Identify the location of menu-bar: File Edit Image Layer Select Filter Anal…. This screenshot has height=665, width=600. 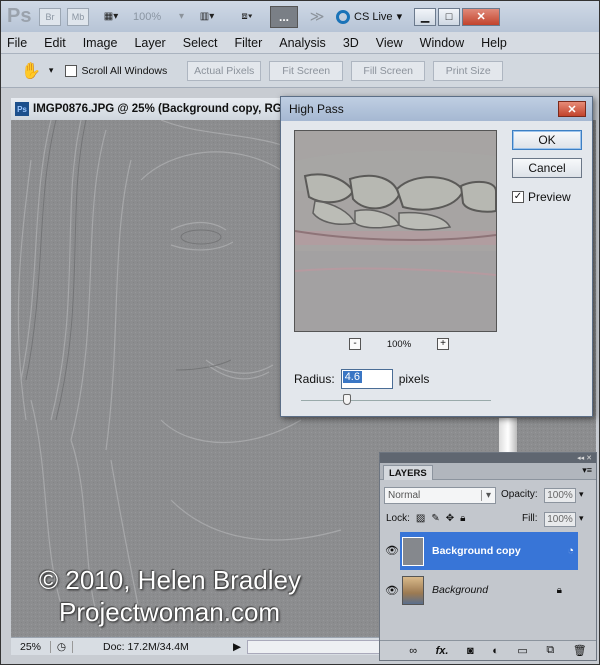
(300, 43).